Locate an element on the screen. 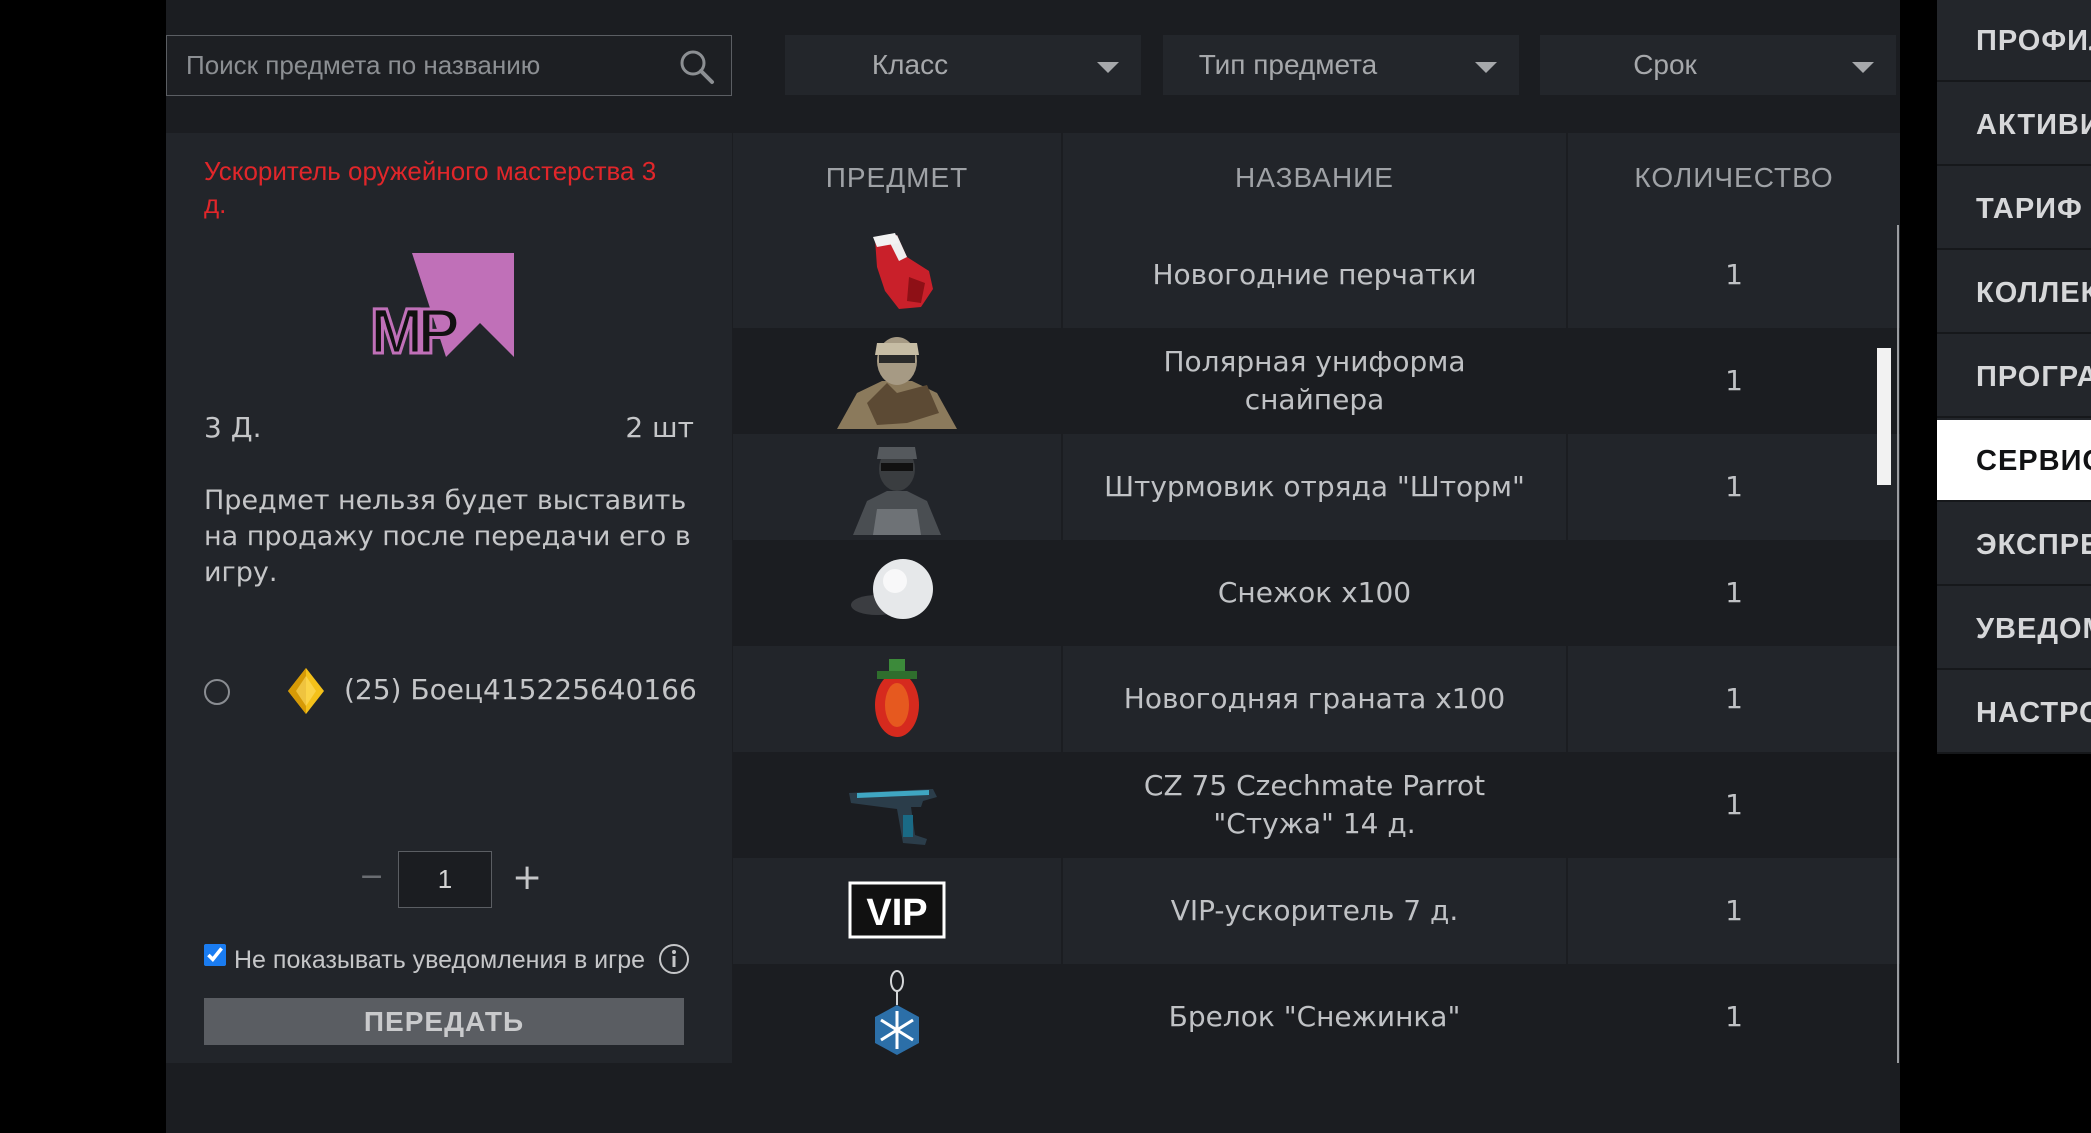 The image size is (2091, 1133). nav-item-activate: АКТИВИРОВАТЬ is located at coordinates (2014, 125).